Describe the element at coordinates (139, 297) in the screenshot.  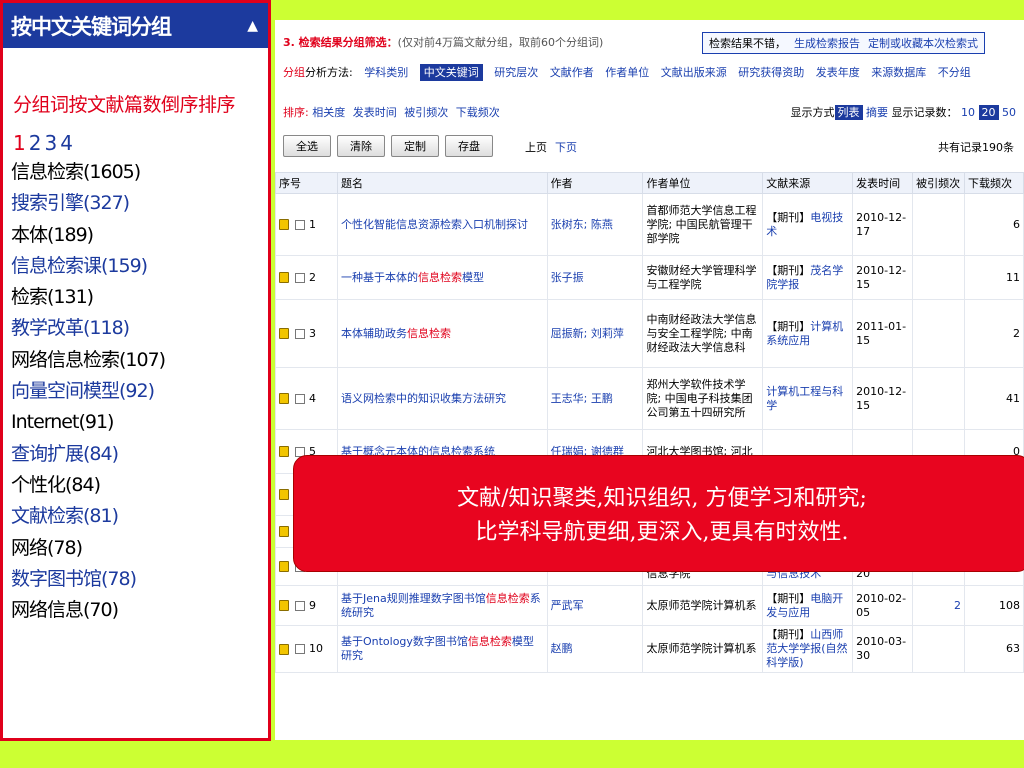
I see `keyword-group-item: 检索(131)` at that location.